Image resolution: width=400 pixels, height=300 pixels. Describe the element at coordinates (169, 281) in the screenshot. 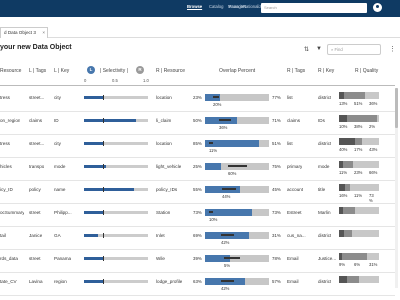

I see `cell-r-resource: lodge_profile` at that location.